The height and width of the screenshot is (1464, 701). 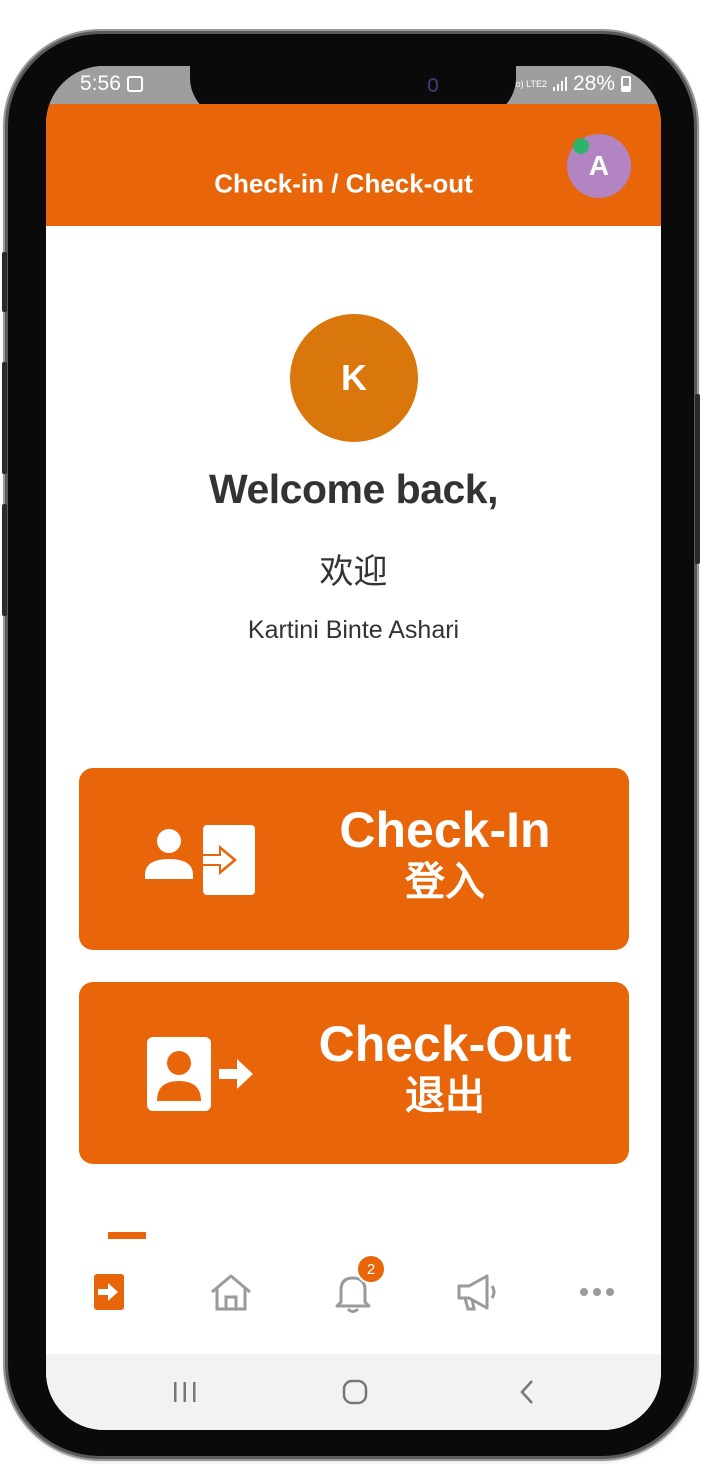 I want to click on check-in-label-zh: 登入, so click(x=445, y=882).